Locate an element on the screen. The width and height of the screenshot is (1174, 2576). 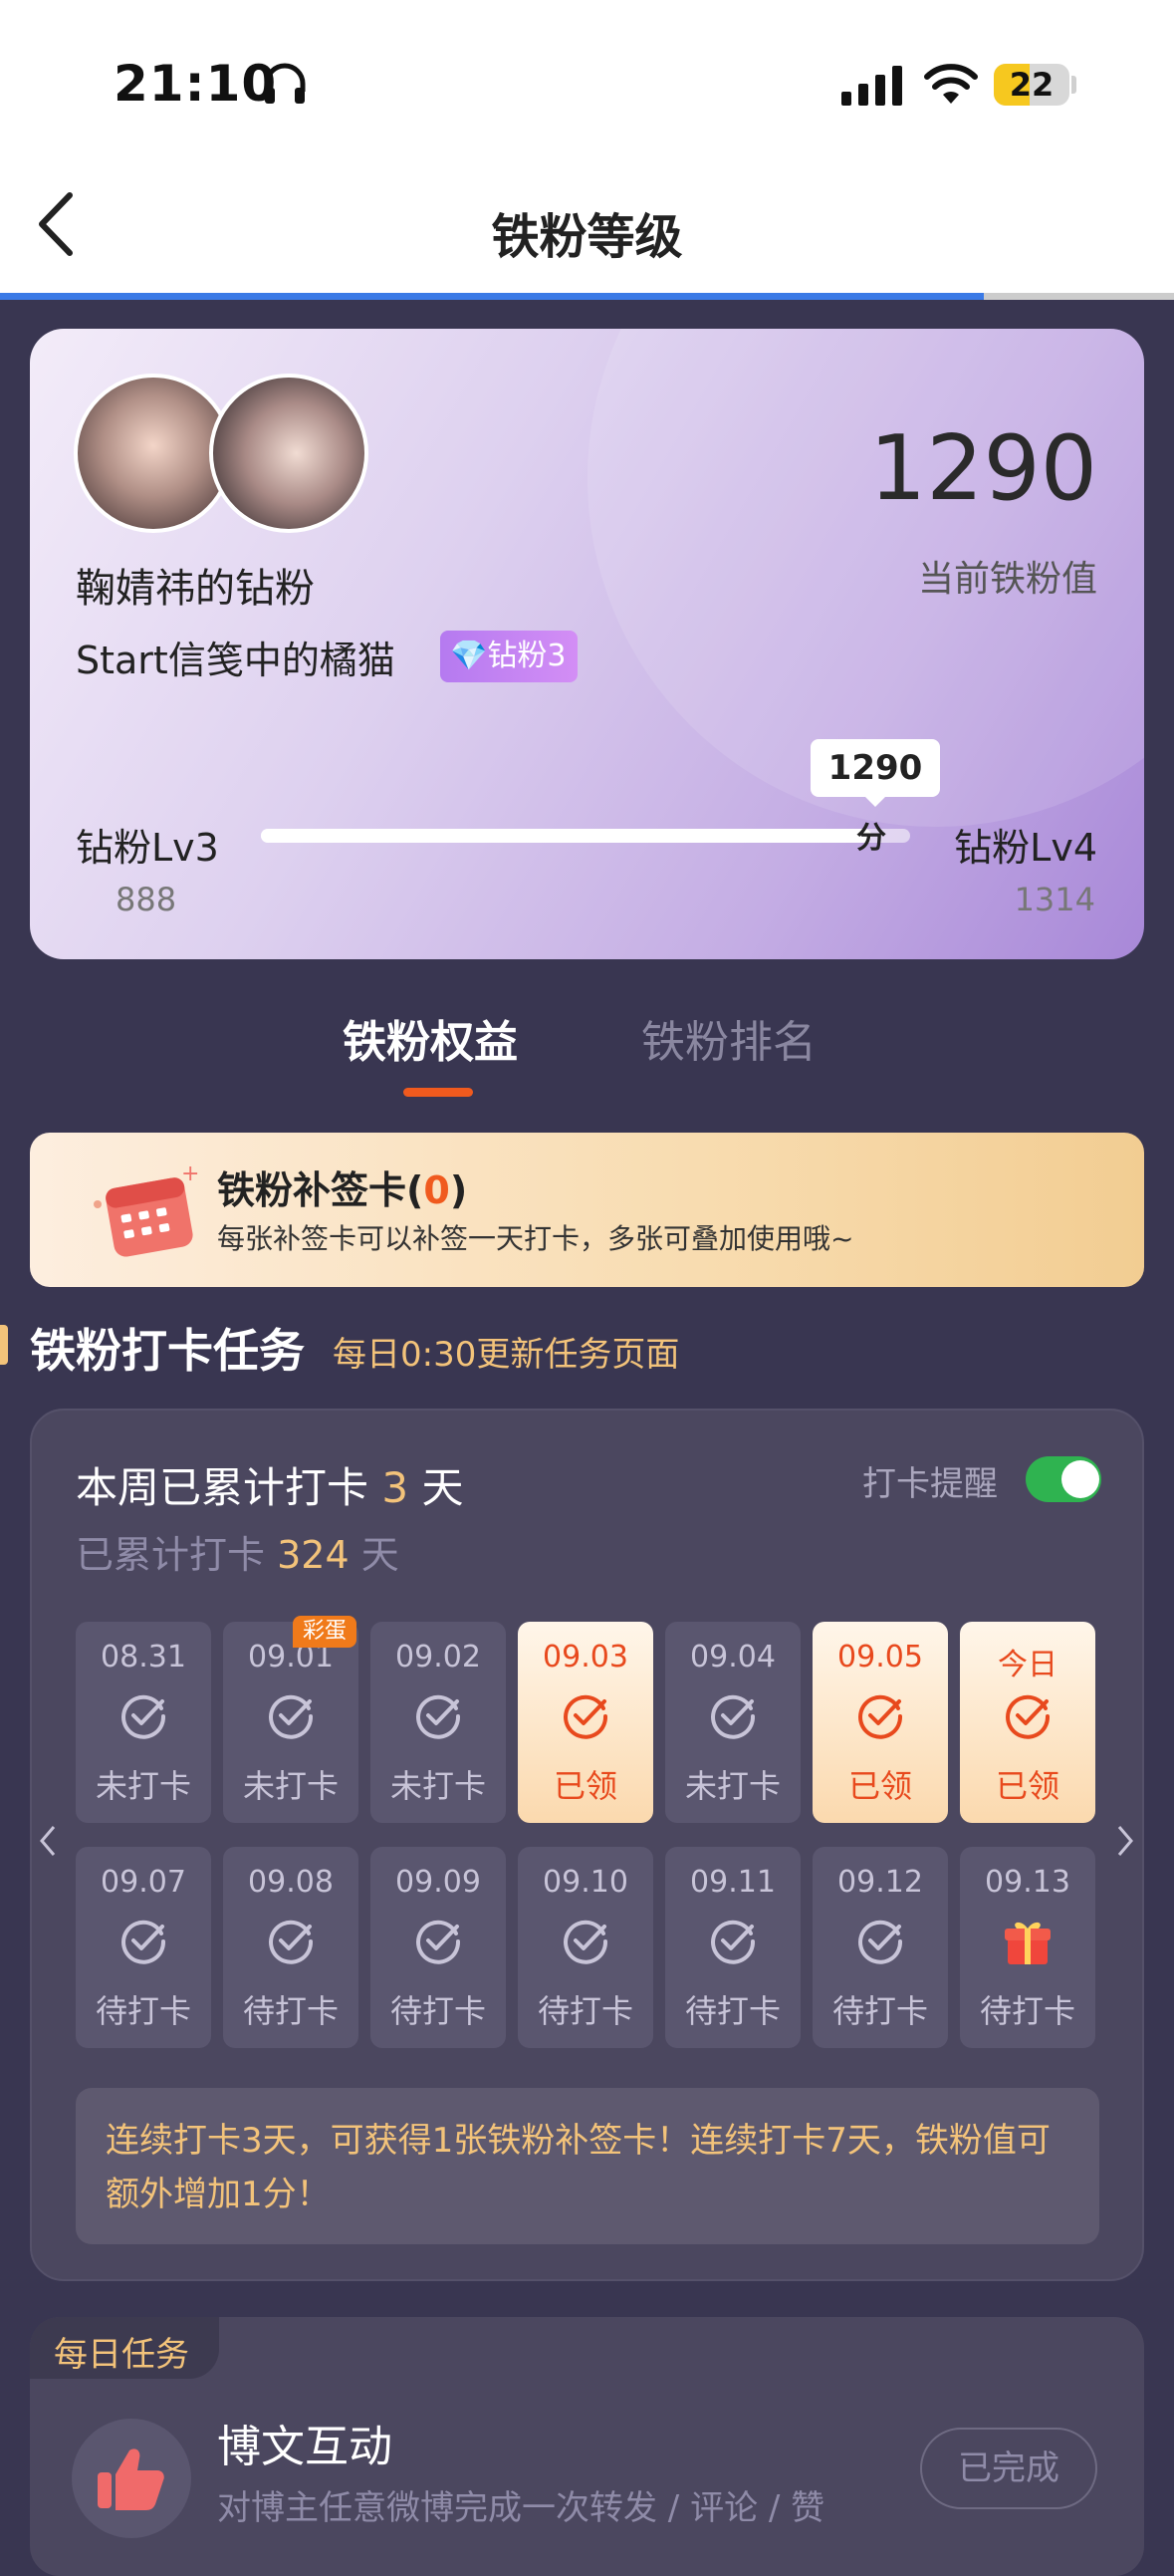
checkin-day-date: 09.02 is located at coordinates (438, 1657).